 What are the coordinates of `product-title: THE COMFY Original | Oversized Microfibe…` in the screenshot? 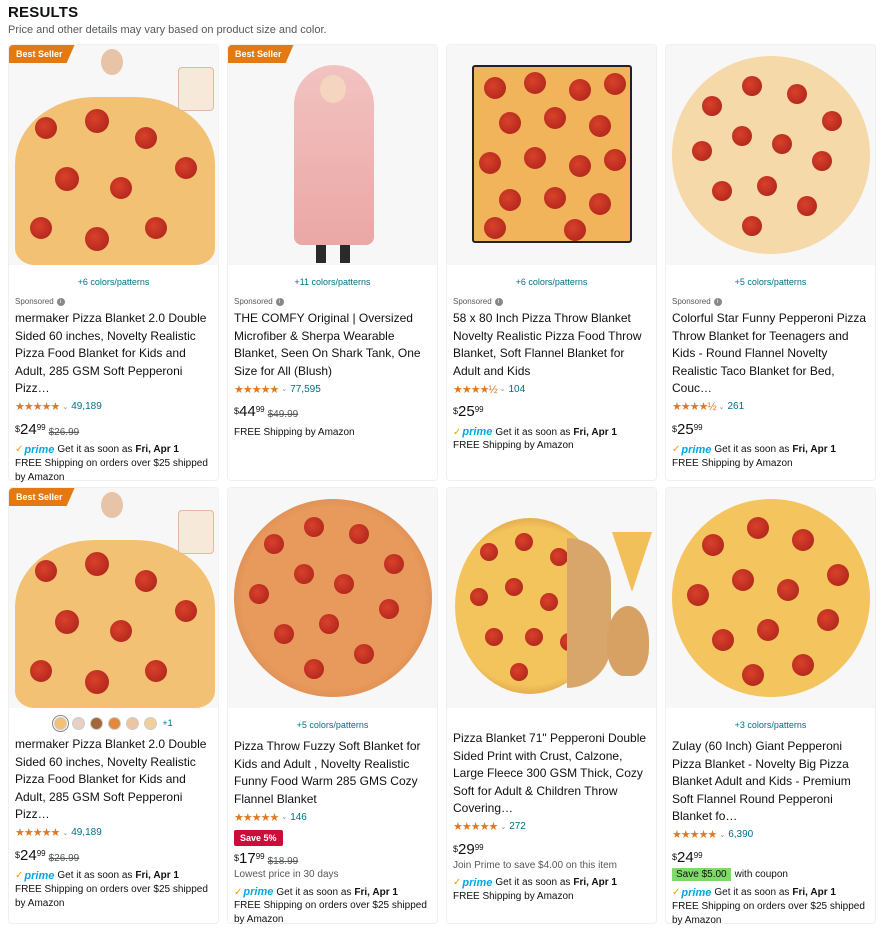 It's located at (332, 345).